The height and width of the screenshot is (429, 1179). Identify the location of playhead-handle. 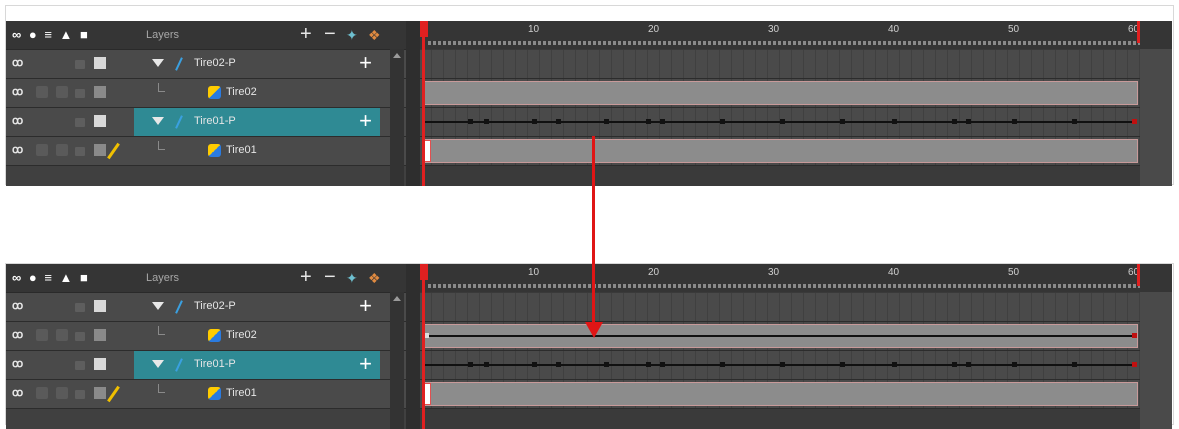
(424, 272).